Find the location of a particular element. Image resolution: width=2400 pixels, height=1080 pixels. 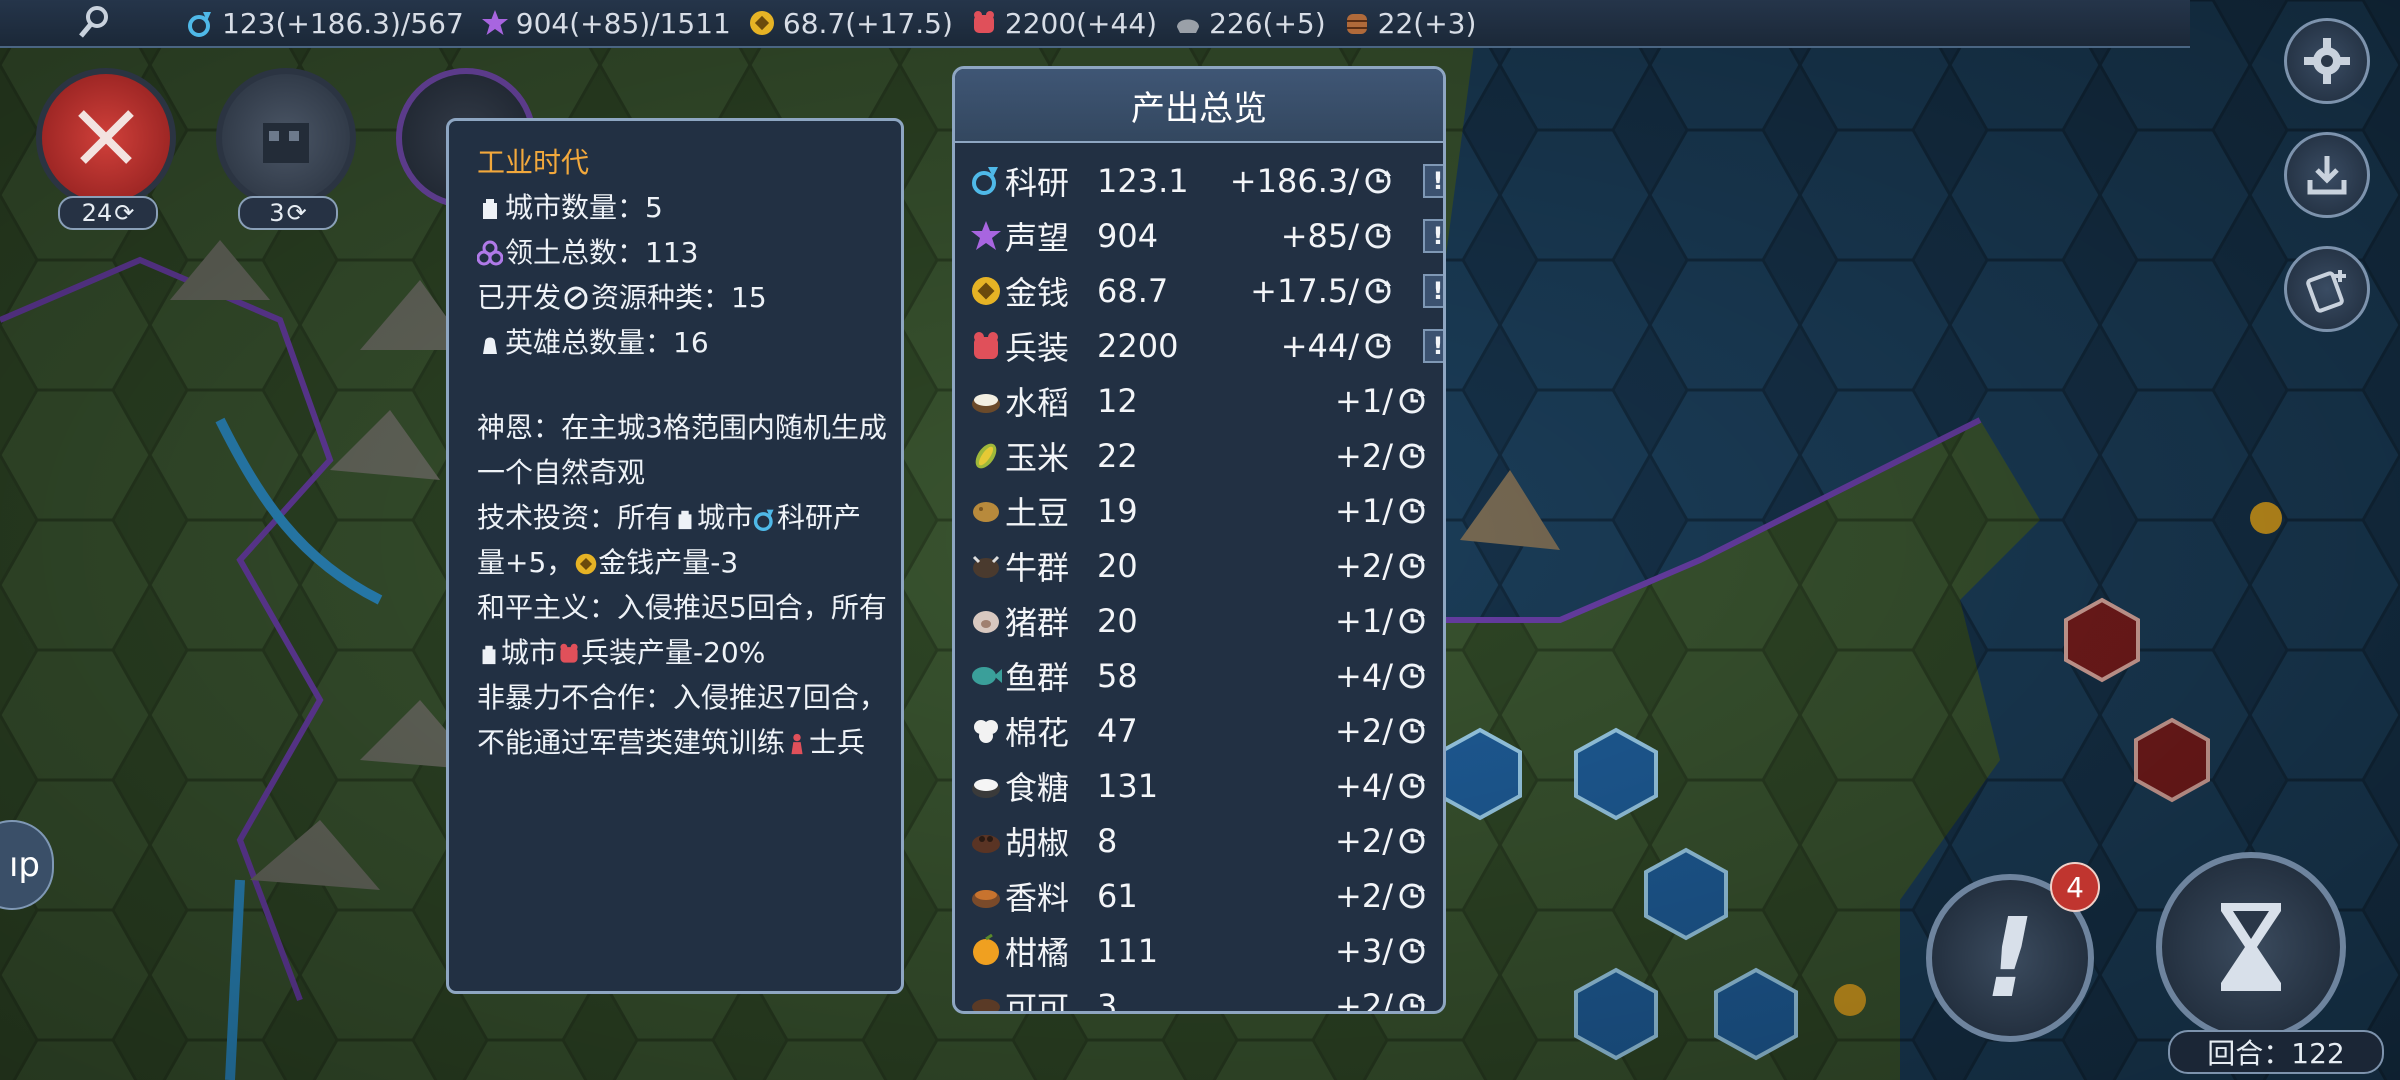

production-row: 兵装 2200 +44/! is located at coordinates (1206, 345).